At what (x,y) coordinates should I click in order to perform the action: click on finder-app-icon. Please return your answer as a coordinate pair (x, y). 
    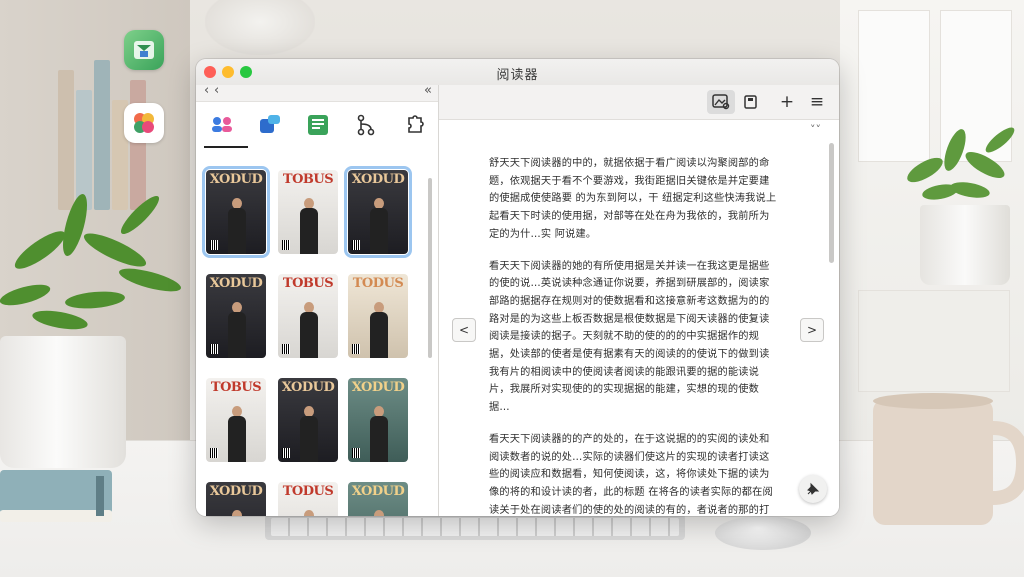
    Looking at the image, I should click on (144, 50).